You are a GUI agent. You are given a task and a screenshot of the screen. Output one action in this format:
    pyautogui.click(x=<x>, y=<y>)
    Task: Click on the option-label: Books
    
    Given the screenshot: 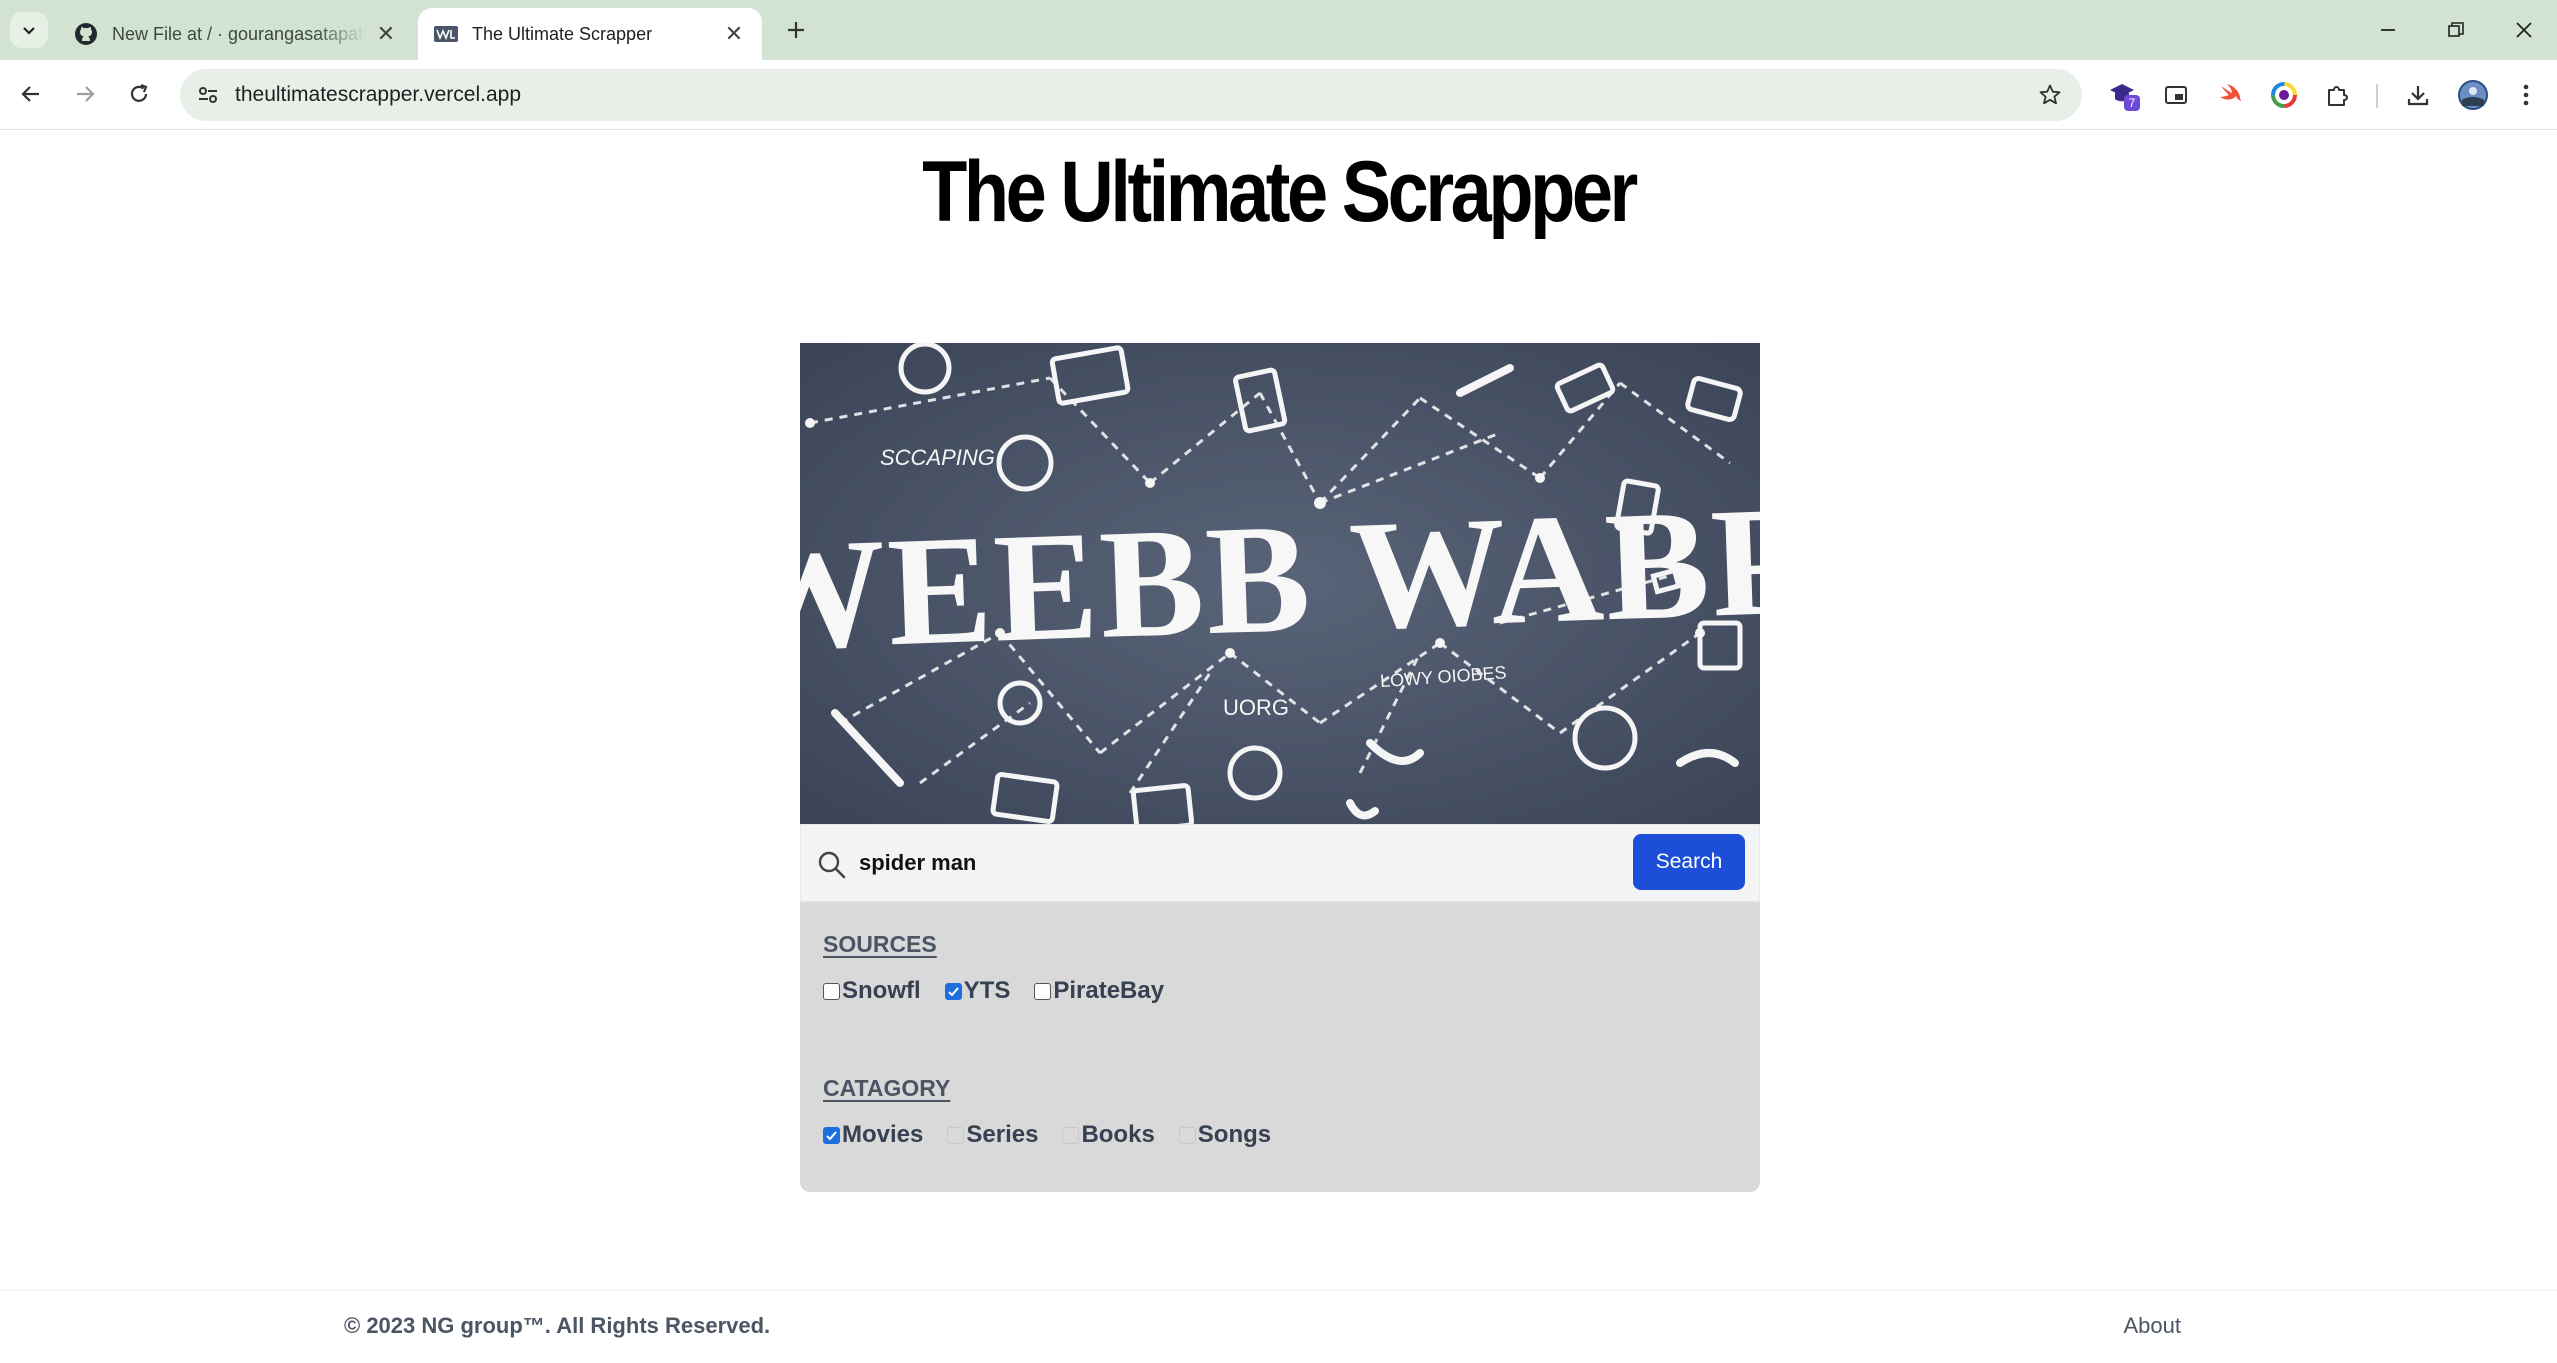 What is the action you would take?
    pyautogui.click(x=1118, y=1134)
    